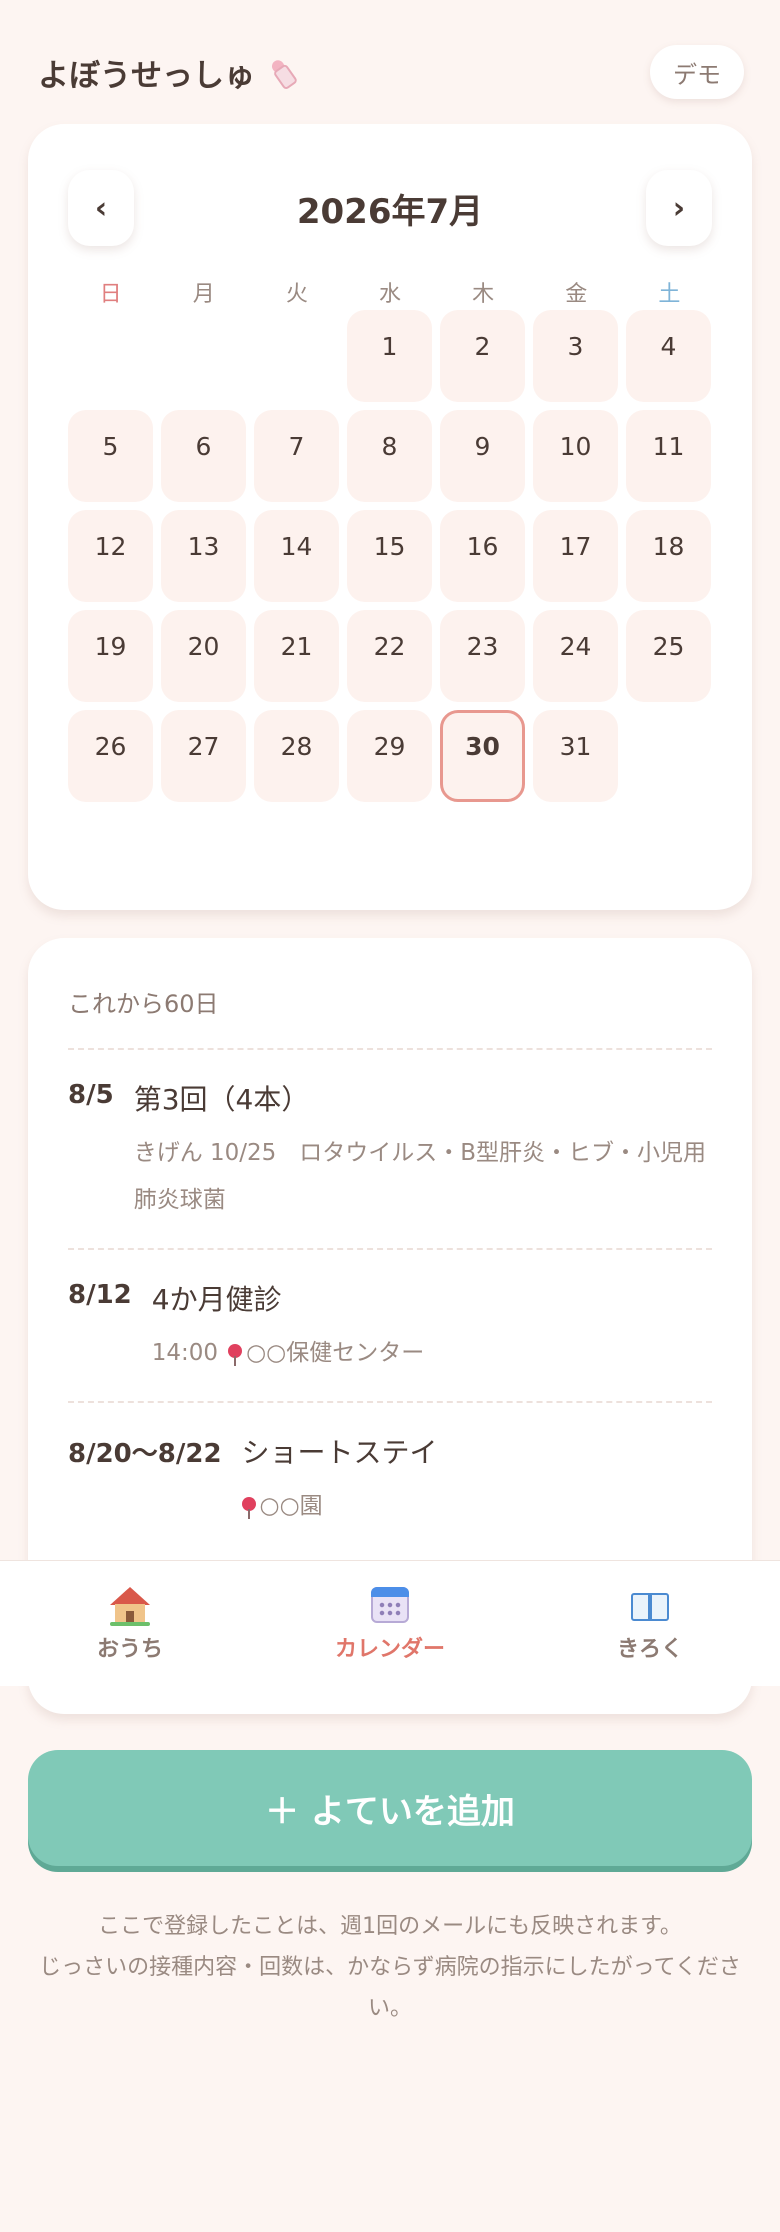 This screenshot has height=2232, width=780. I want to click on event-detail: きげん 10/25 ロタウイルス・B型肝炎・ヒブ・小児用肺炎球菌, so click(423, 1177).